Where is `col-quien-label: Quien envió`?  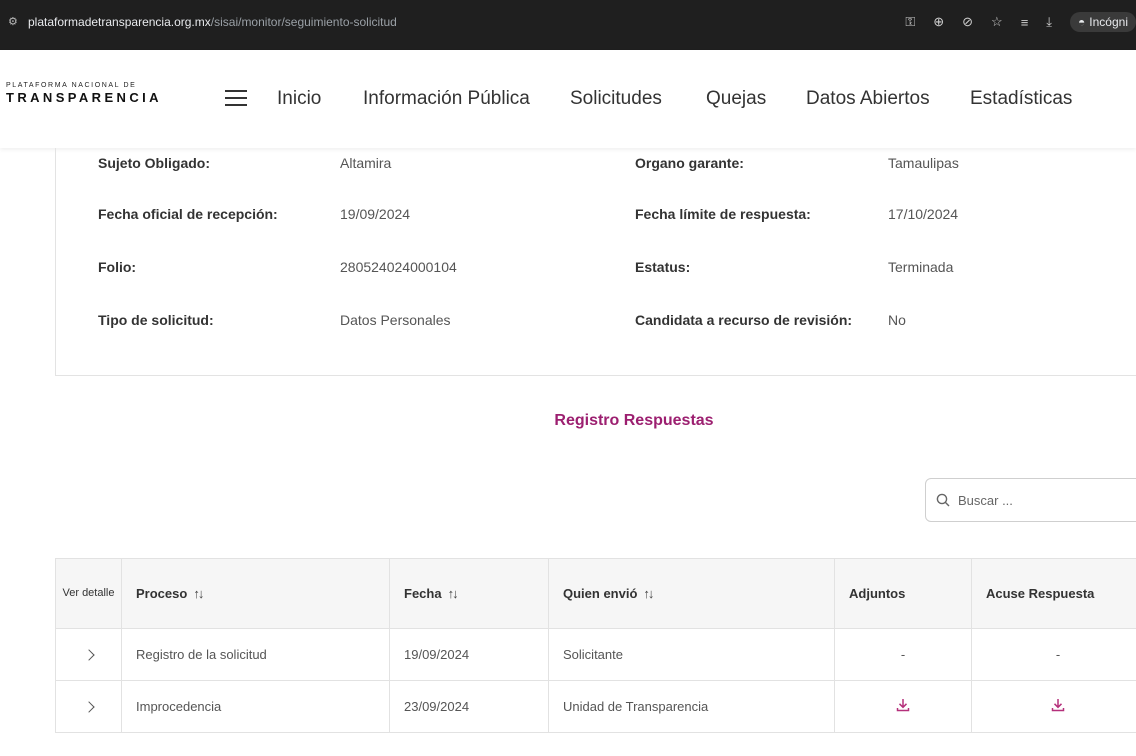
col-quien-label: Quien envió is located at coordinates (600, 593).